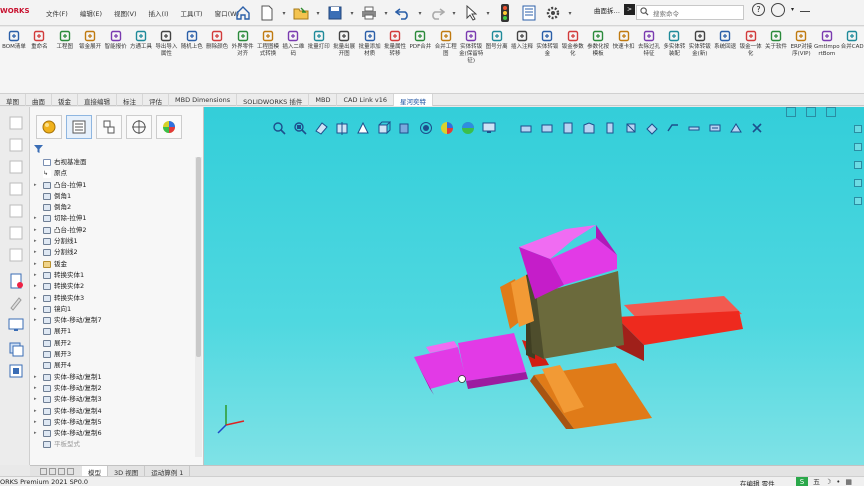  I want to click on tab-8: MBD, so click(323, 100).